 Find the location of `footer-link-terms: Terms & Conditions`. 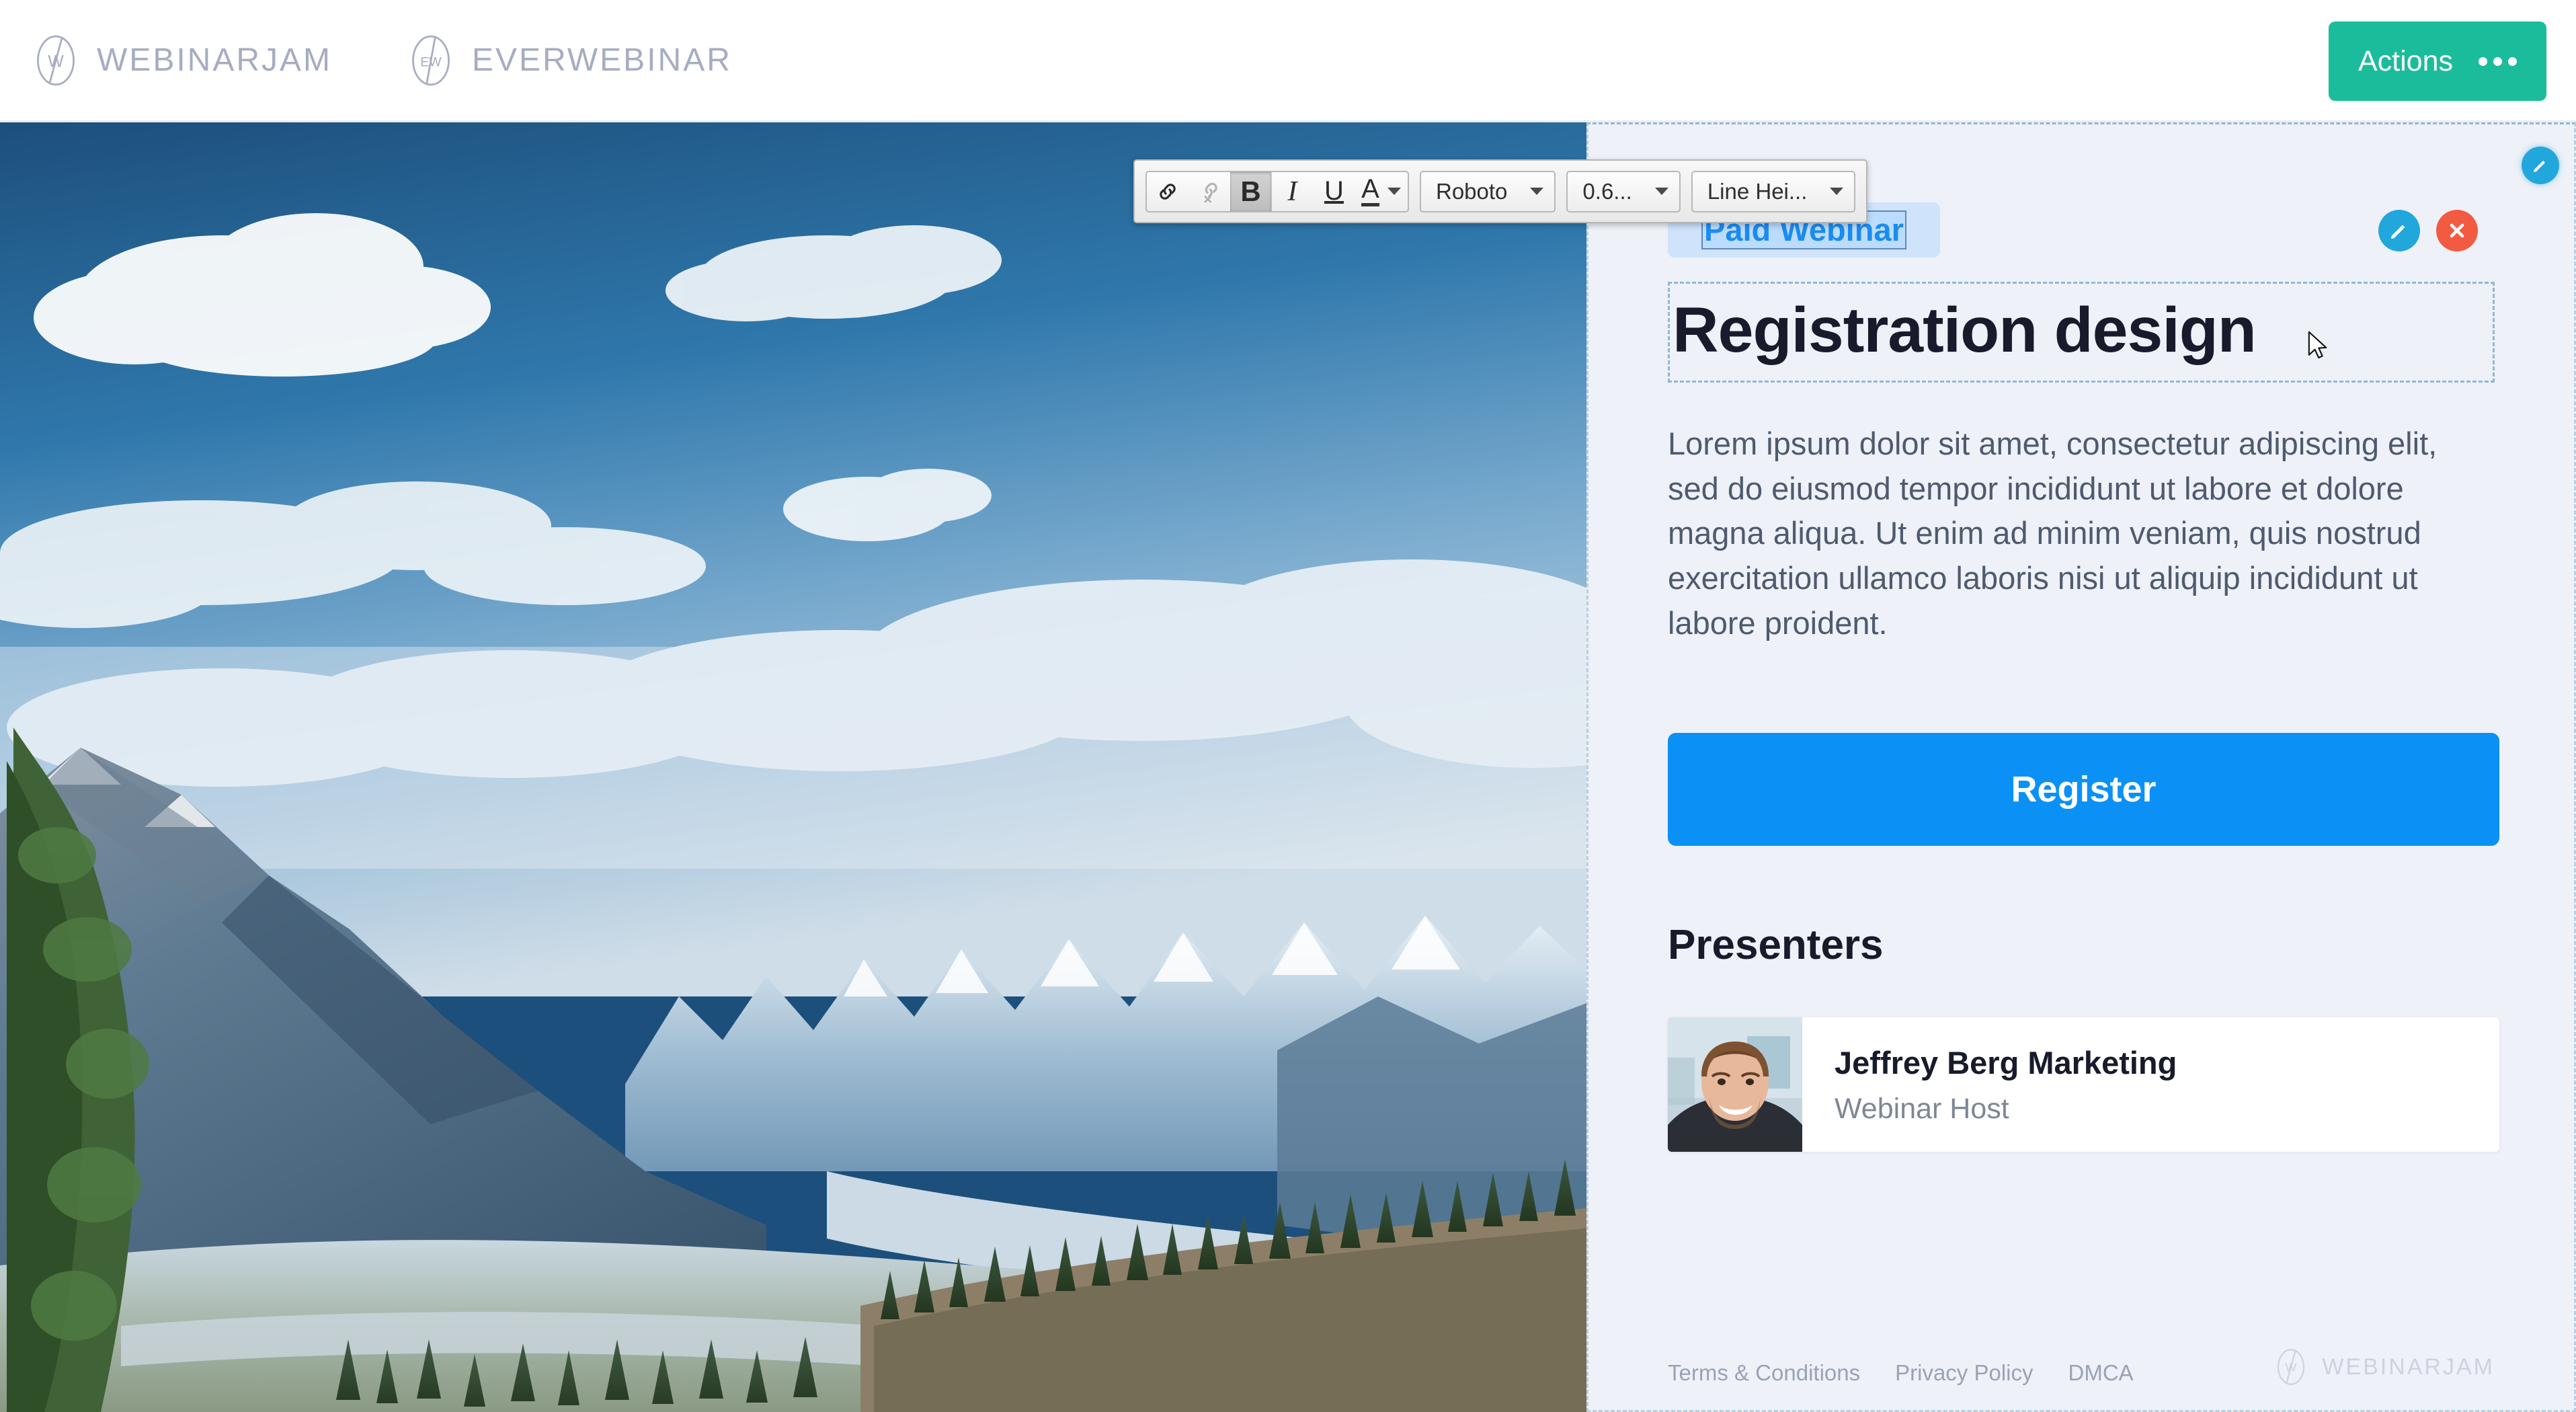

footer-link-terms: Terms & Conditions is located at coordinates (1764, 1373).